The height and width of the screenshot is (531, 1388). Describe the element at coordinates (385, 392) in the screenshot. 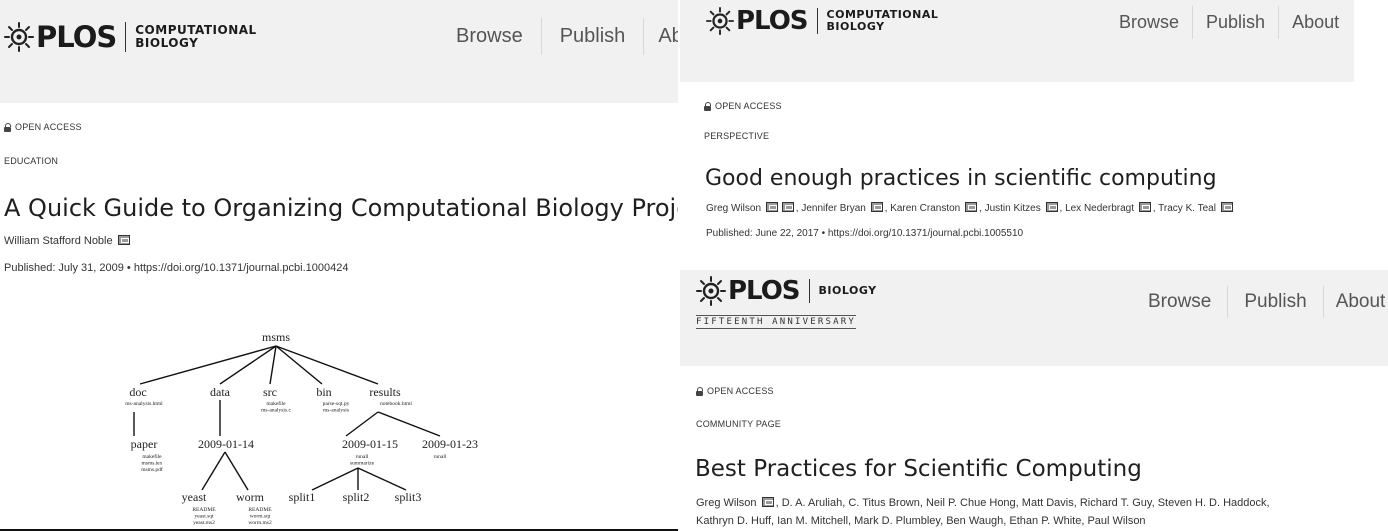

I see `tree-results: results` at that location.